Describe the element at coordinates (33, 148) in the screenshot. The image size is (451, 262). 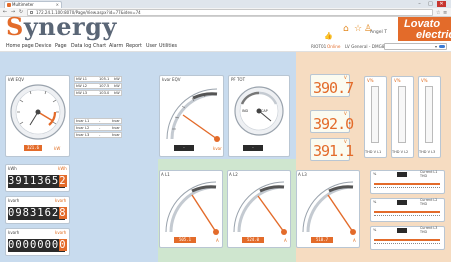
I see `kw-display: 321.6` at that location.